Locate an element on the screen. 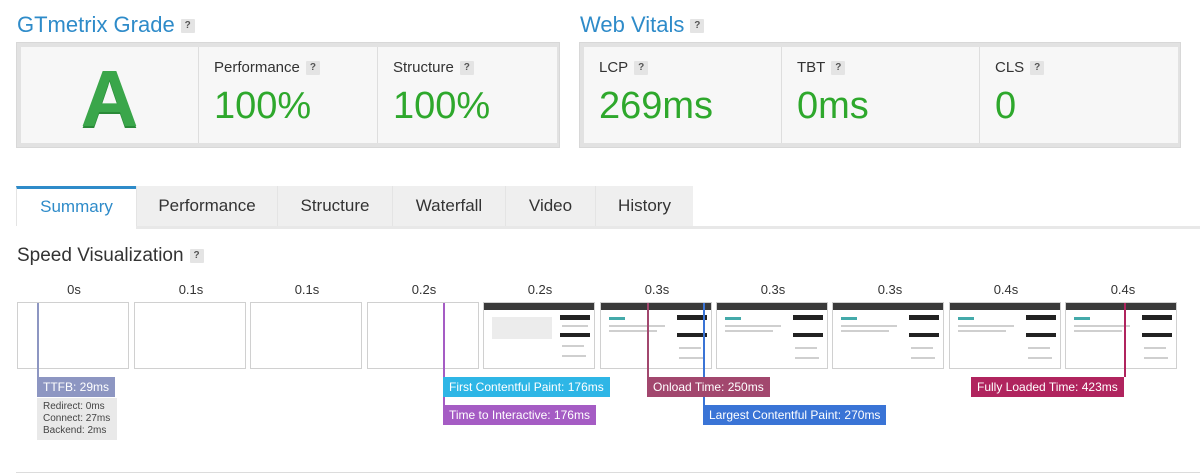 The width and height of the screenshot is (1200, 476). performance-cell: Performance? 100% is located at coordinates (288, 95).